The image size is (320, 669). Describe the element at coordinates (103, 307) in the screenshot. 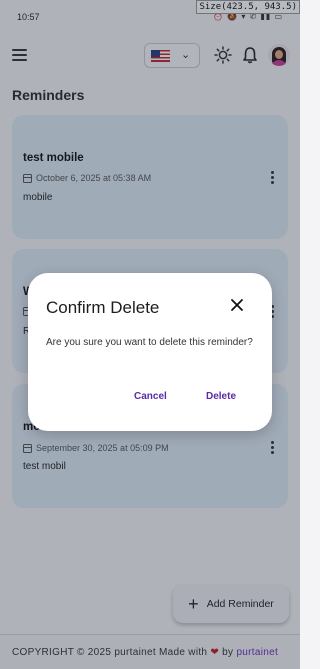

I see `dialog-title: Confirm Delete` at that location.